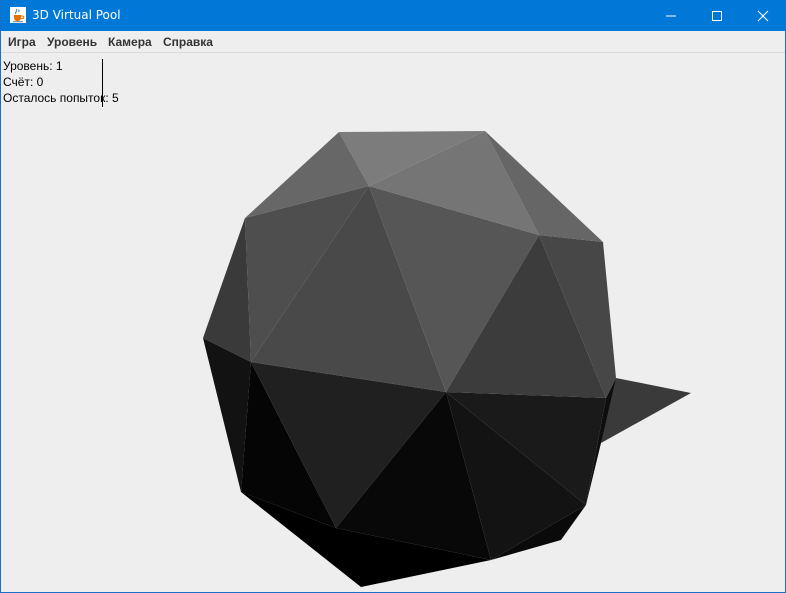 This screenshot has width=786, height=593. I want to click on minimize-icon, so click(671, 16).